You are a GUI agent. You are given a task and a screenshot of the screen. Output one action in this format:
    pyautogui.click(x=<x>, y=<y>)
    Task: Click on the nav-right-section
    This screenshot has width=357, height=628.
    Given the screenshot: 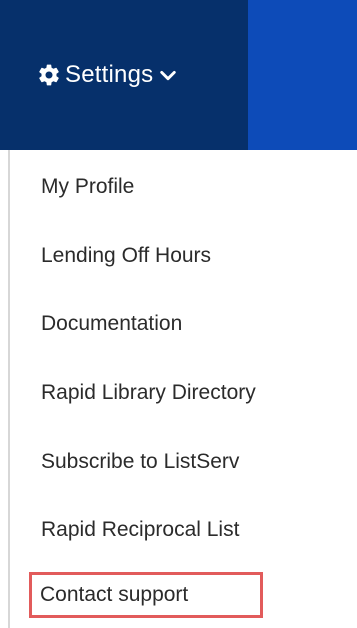 What is the action you would take?
    pyautogui.click(x=302, y=75)
    